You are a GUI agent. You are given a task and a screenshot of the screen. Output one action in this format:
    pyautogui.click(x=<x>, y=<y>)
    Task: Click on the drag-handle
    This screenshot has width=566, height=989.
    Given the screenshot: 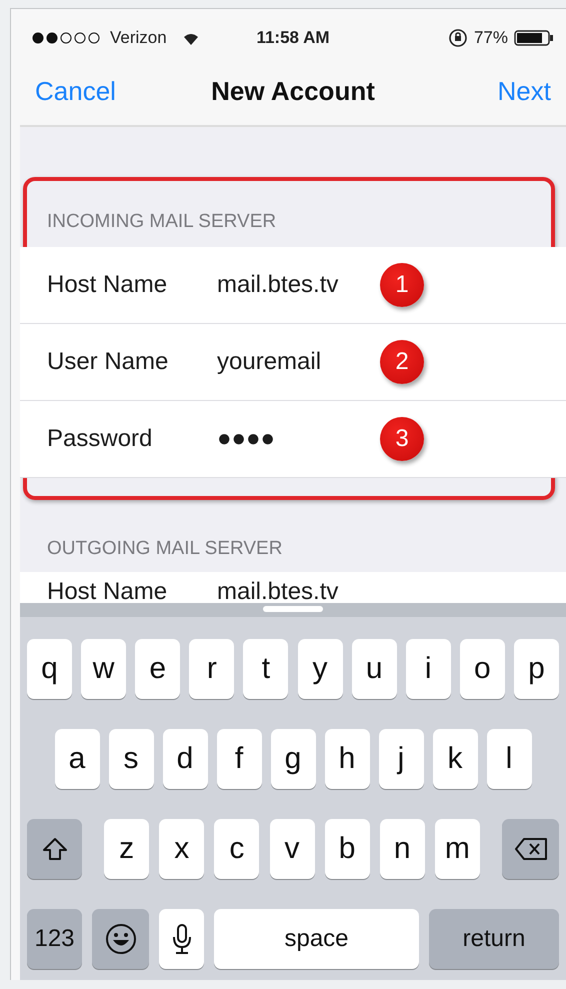 What is the action you would take?
    pyautogui.click(x=293, y=609)
    